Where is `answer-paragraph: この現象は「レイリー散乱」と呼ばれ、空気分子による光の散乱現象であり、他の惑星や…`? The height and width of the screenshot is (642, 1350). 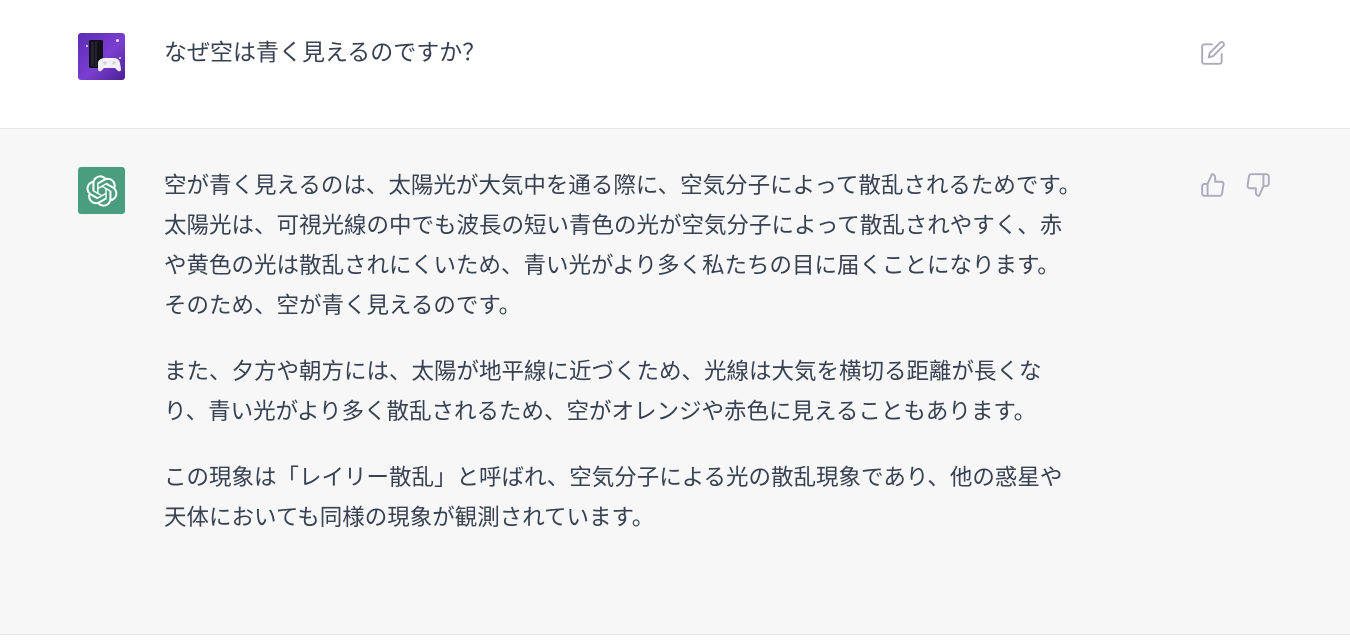
answer-paragraph: この現象は「レイリー散乱」と呼ばれ、空気分子による光の散乱現象であり、他の惑星や… is located at coordinates (669, 498).